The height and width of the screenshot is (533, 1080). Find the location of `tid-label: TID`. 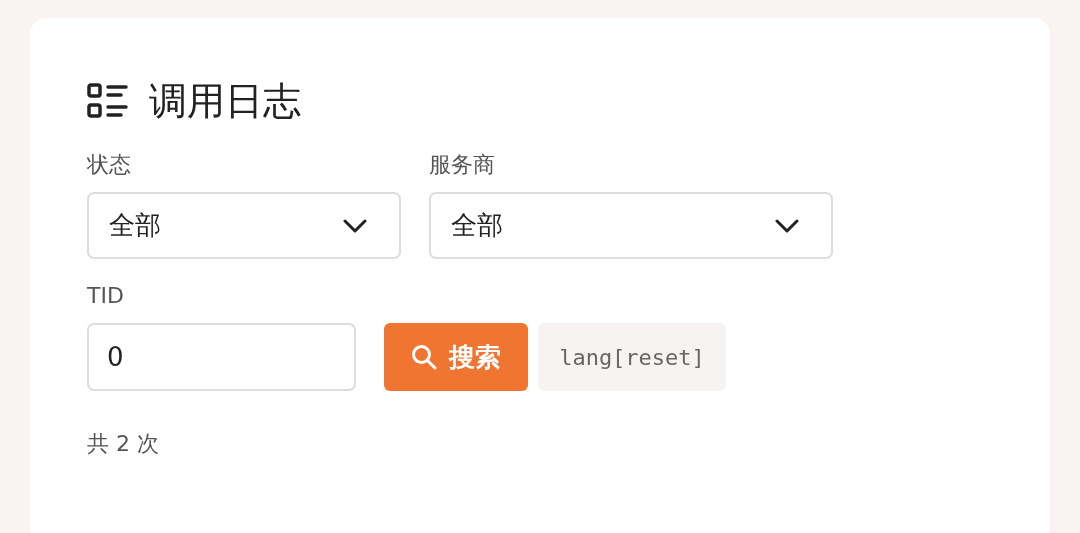

tid-label: TID is located at coordinates (105, 296).